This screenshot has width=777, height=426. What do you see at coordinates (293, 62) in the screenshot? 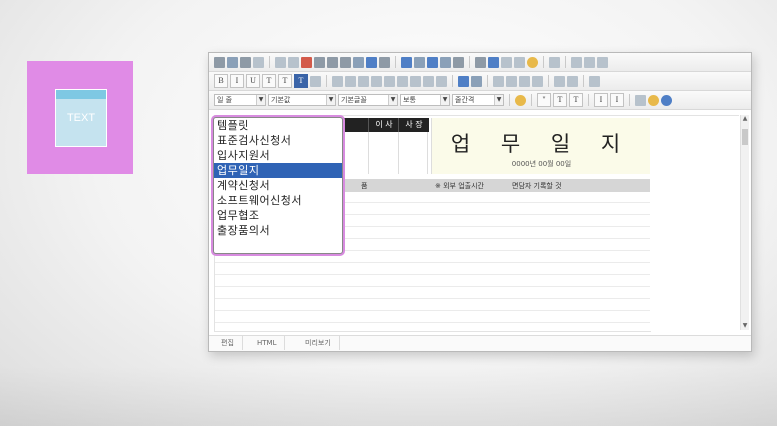
I see `redo-icon` at bounding box center [293, 62].